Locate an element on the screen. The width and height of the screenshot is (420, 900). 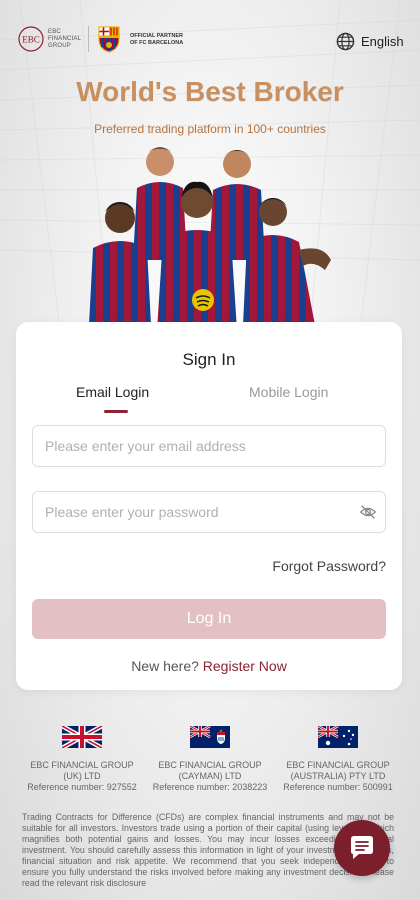
signin-title: Sign In is located at coordinates (209, 359).